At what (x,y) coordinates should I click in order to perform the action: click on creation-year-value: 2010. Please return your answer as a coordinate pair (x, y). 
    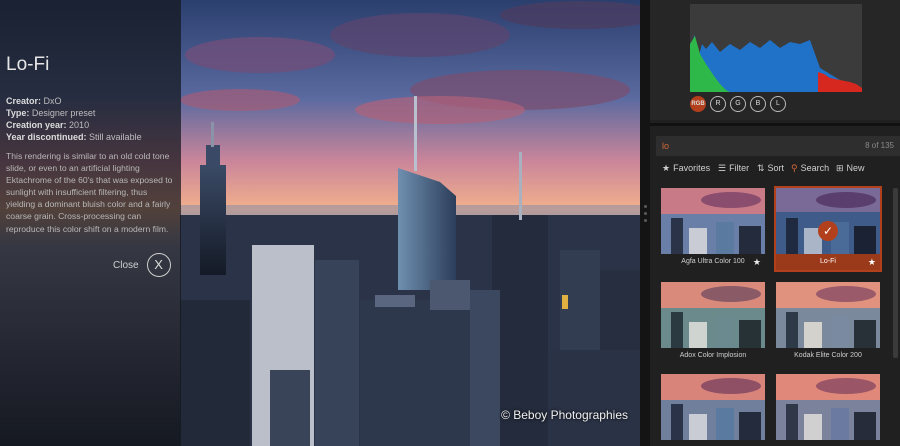
    Looking at the image, I should click on (79, 125).